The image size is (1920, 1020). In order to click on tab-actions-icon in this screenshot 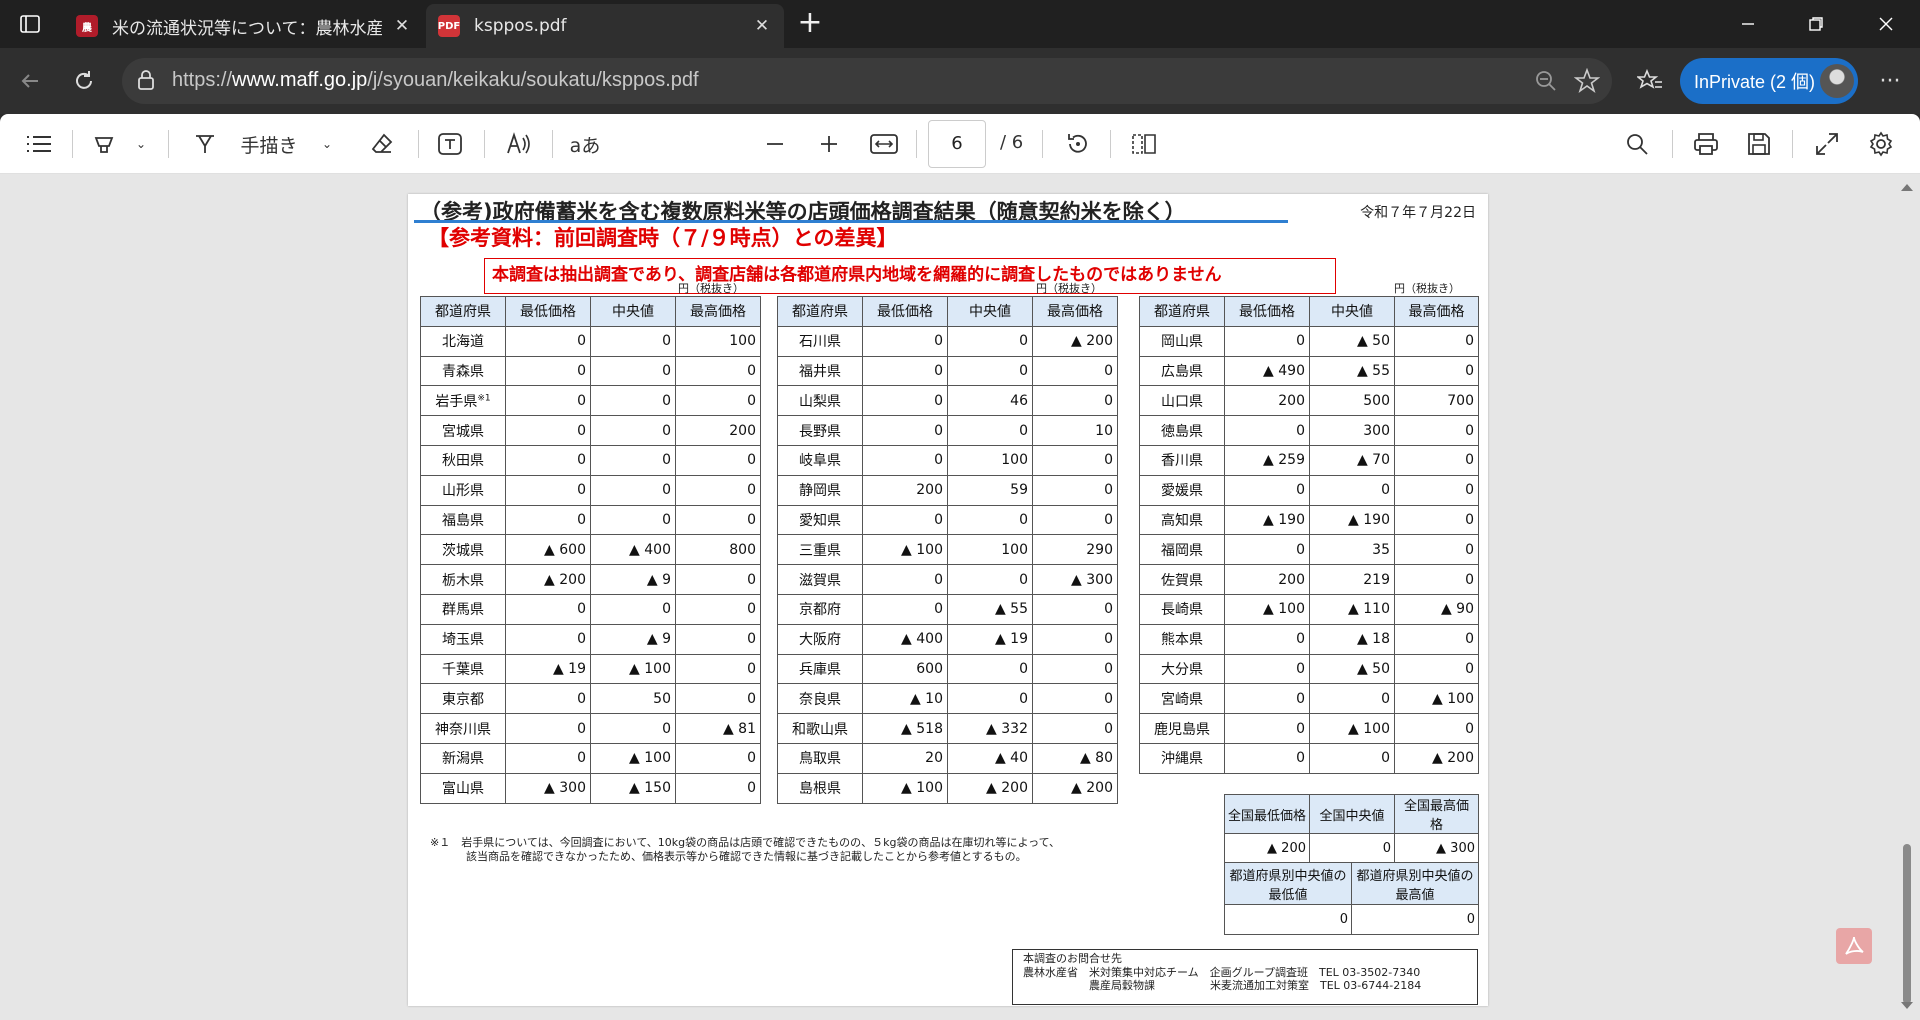, I will do `click(30, 24)`.